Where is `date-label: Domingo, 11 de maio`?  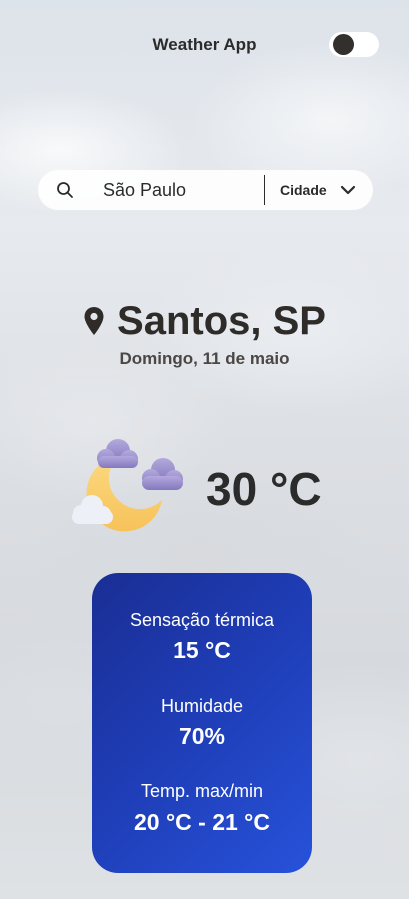
date-label: Domingo, 11 de maio is located at coordinates (204, 358).